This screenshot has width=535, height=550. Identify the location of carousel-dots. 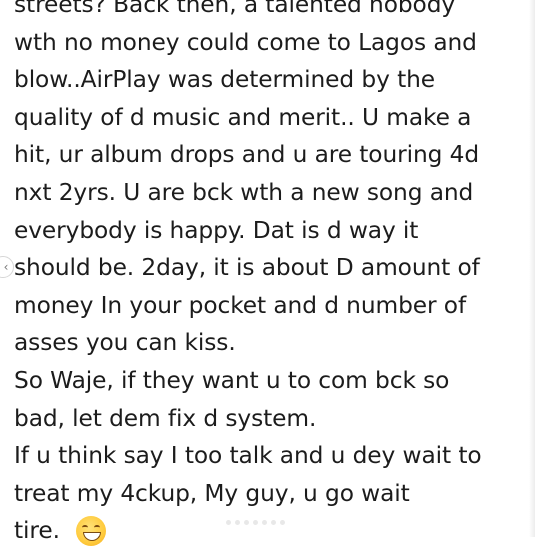
(255, 522).